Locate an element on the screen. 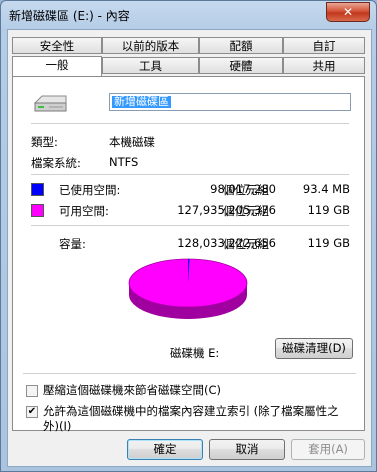 The image size is (377, 472). disk-cleanup-button: 磁碟清理(D) is located at coordinates (314, 348).